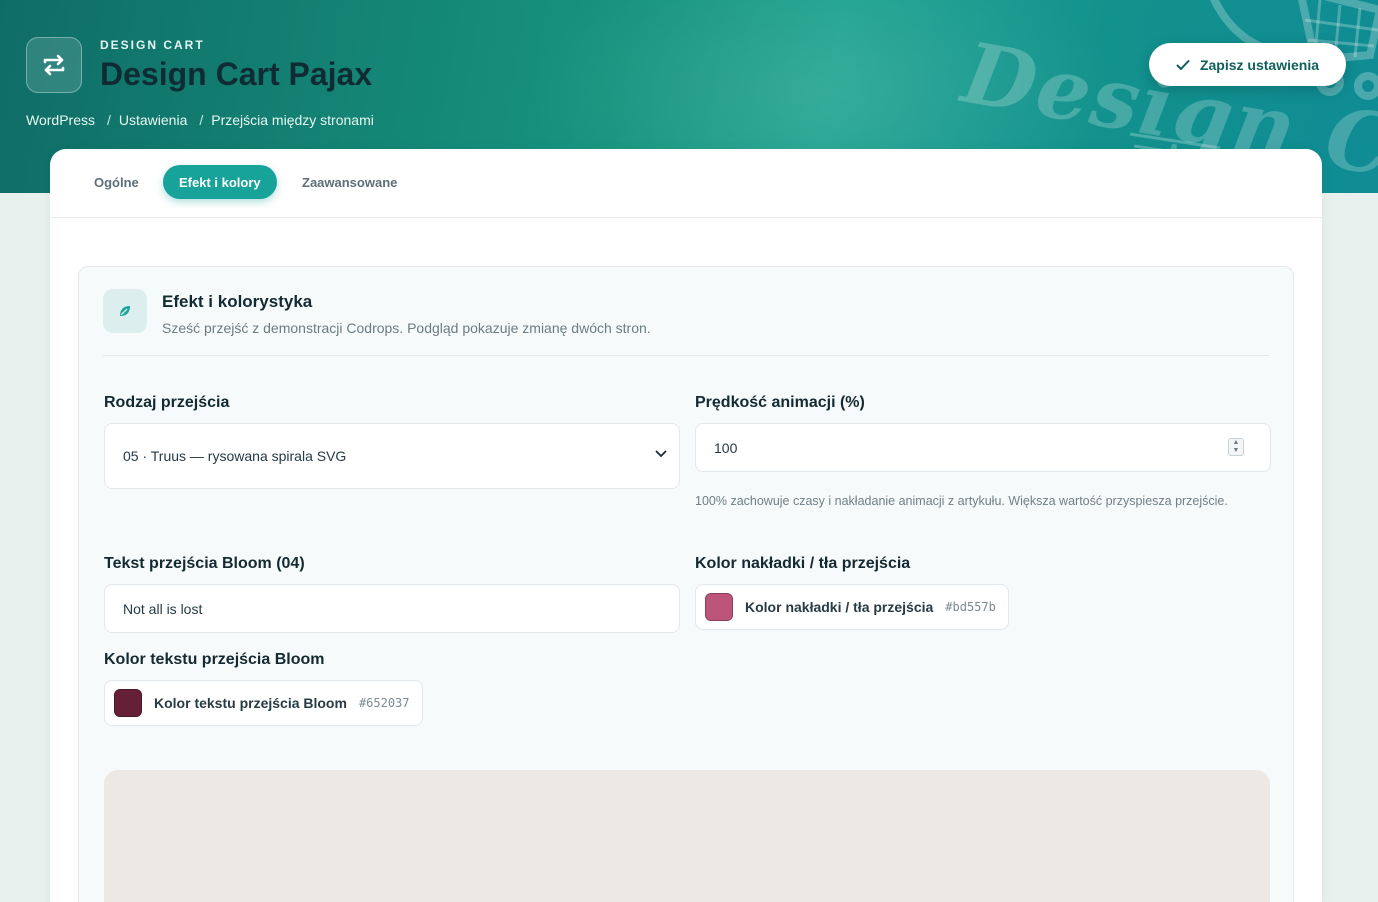  I want to click on app-eyebrow: DESIGN CART, so click(152, 45).